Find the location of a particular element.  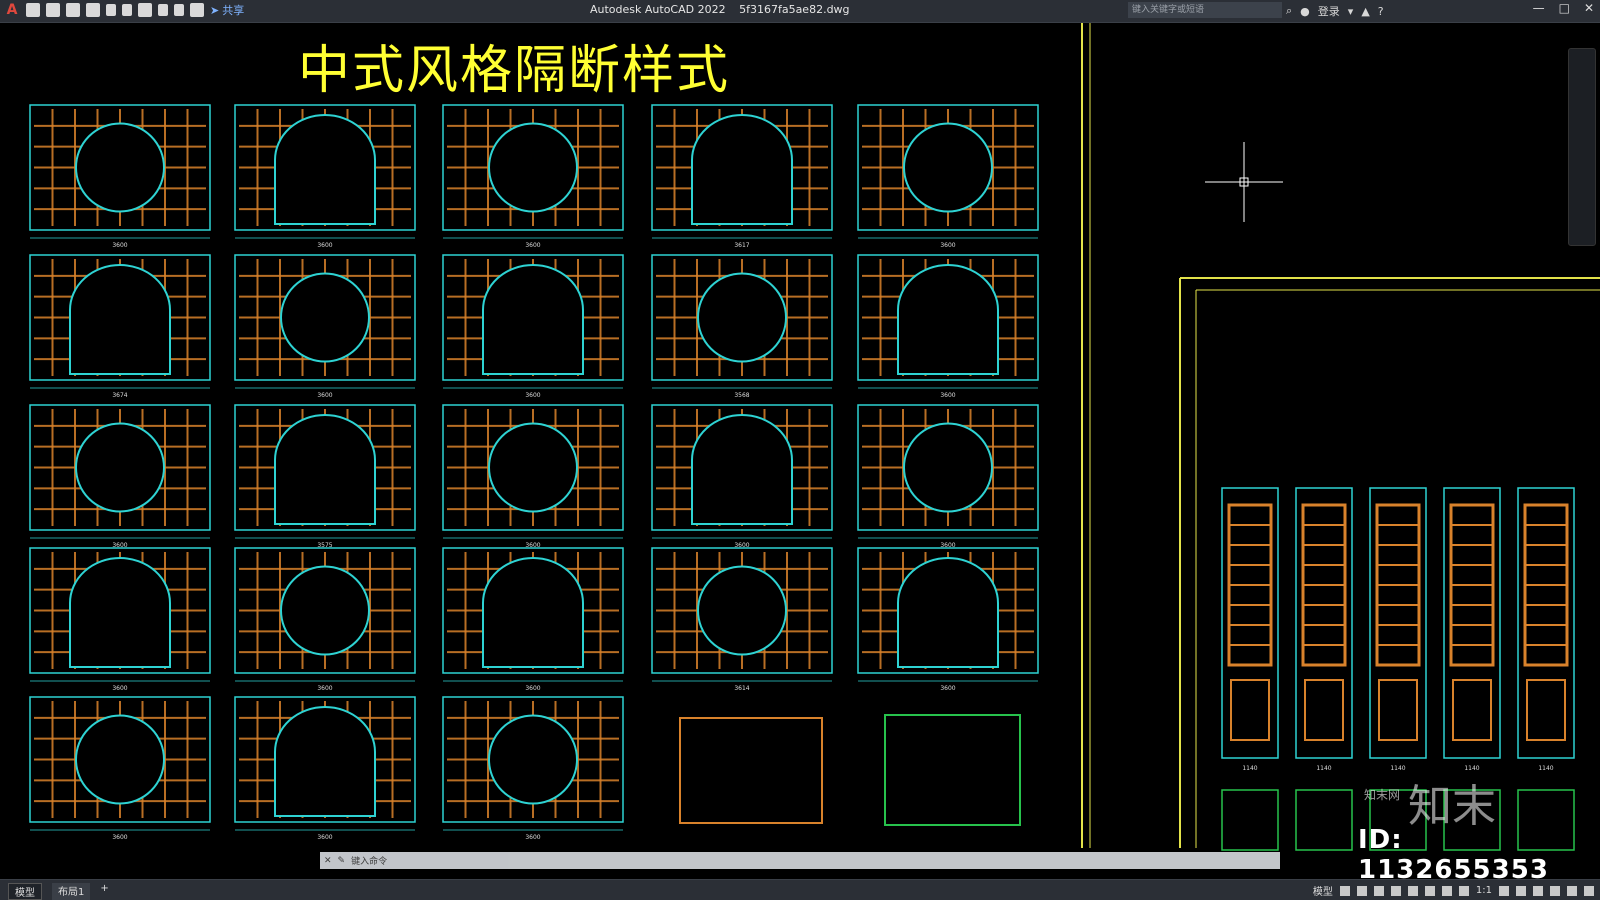

ortho-icon is located at coordinates (1378, 890).